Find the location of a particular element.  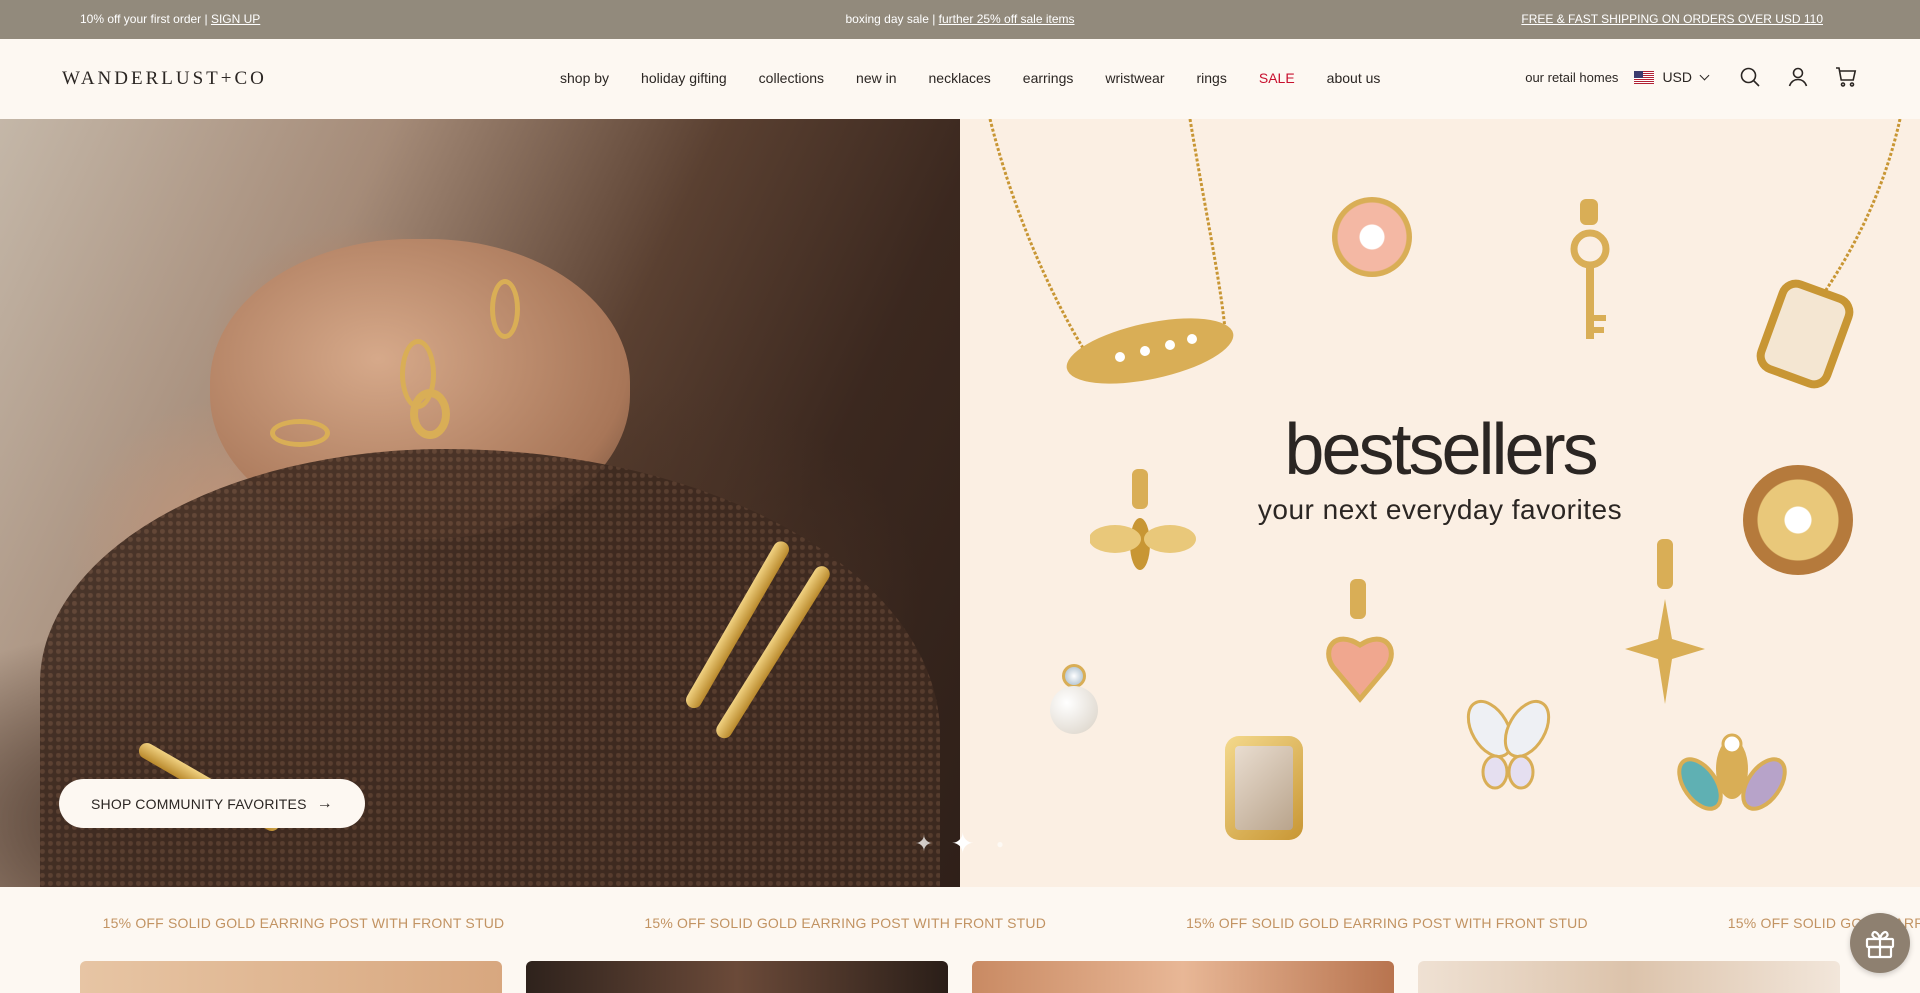

heart-charm is located at coordinates (1360, 641).